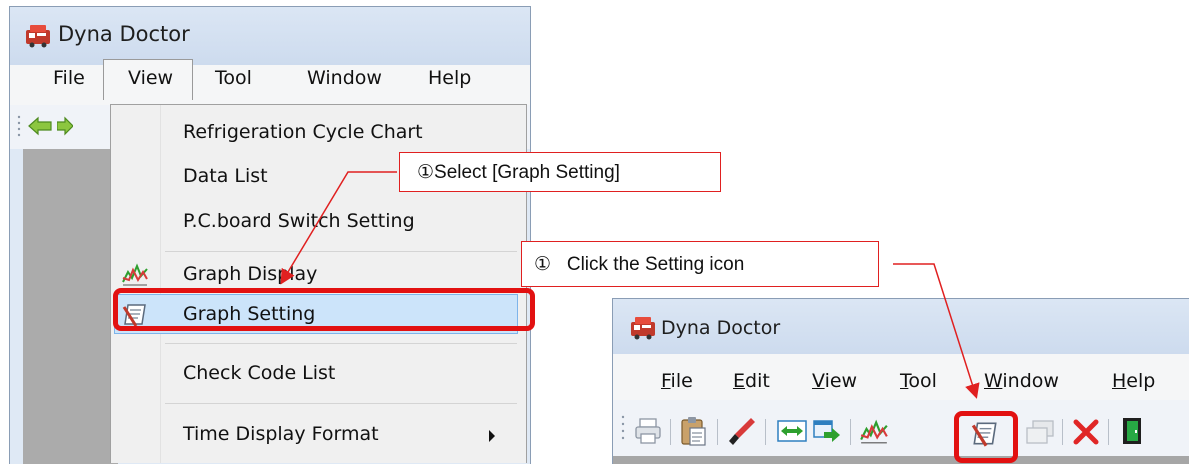 The height and width of the screenshot is (464, 1189). What do you see at coordinates (560, 172) in the screenshot?
I see `callout-select-graph-setting: ①Select [Graph Setting]` at bounding box center [560, 172].